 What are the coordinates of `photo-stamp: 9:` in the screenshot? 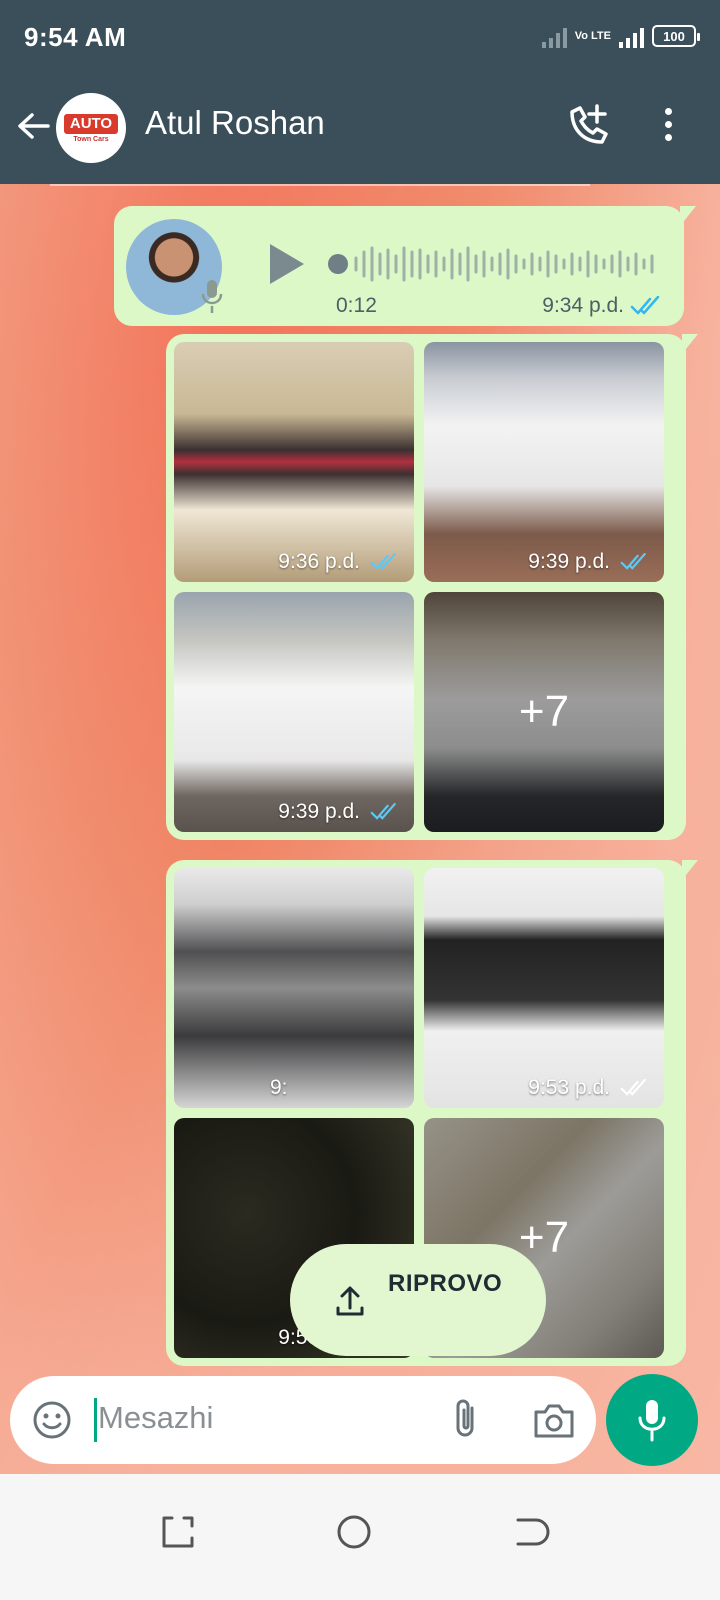 It's located at (279, 1088).